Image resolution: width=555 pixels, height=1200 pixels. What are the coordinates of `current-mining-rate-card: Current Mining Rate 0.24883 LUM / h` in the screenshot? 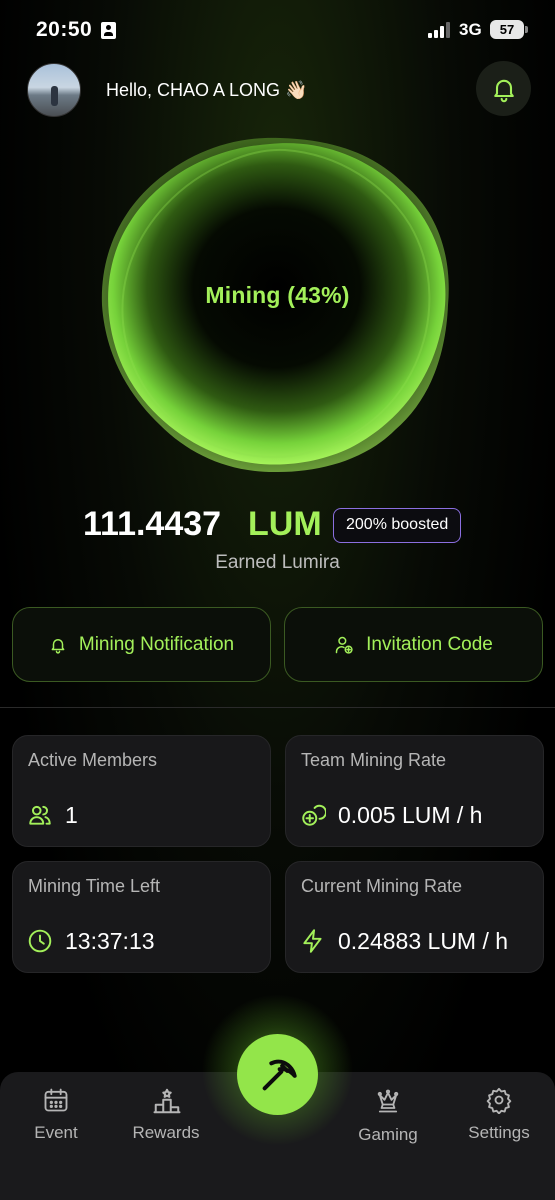 It's located at (414, 917).